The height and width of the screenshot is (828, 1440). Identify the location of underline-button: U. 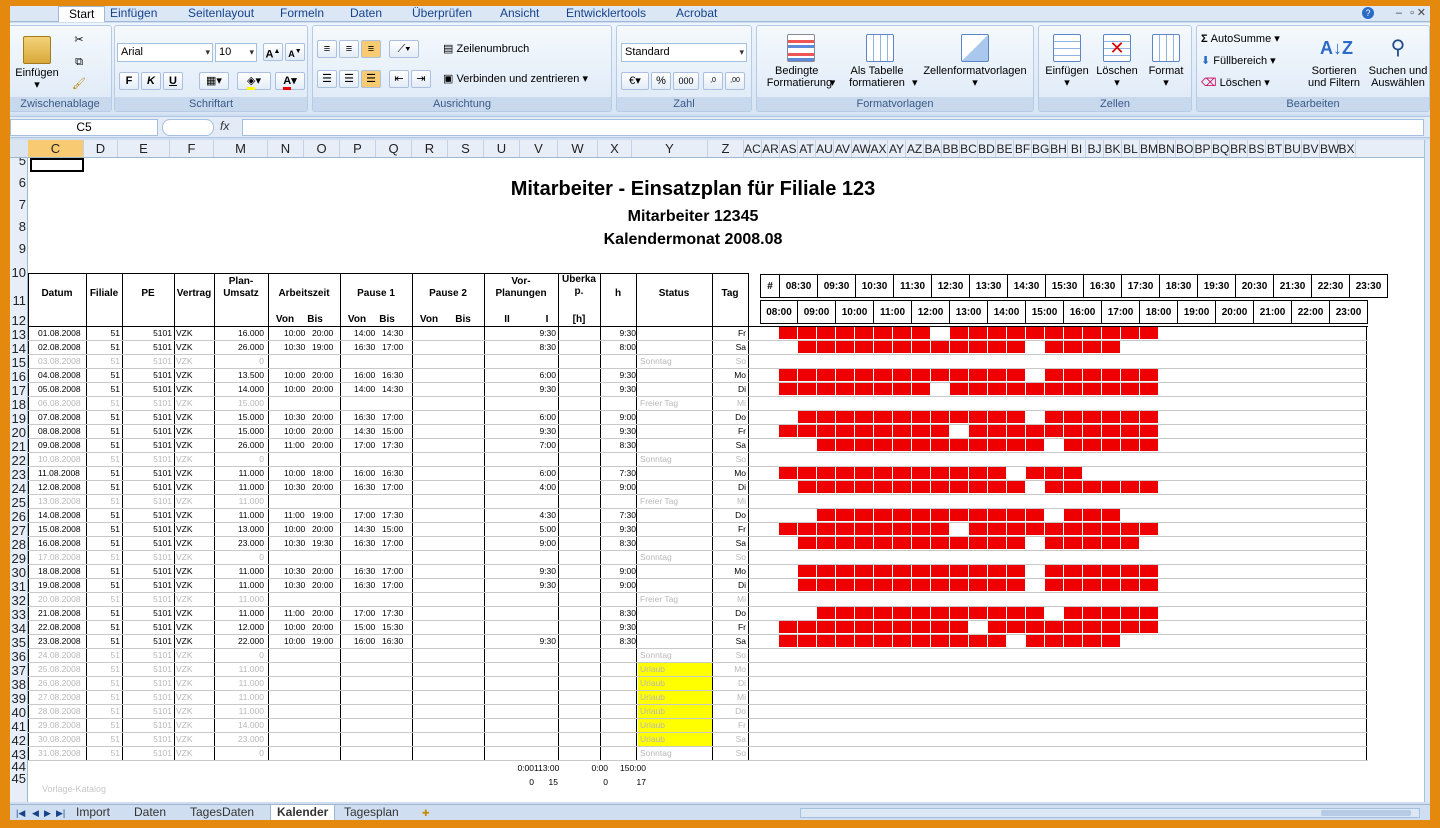
(173, 81).